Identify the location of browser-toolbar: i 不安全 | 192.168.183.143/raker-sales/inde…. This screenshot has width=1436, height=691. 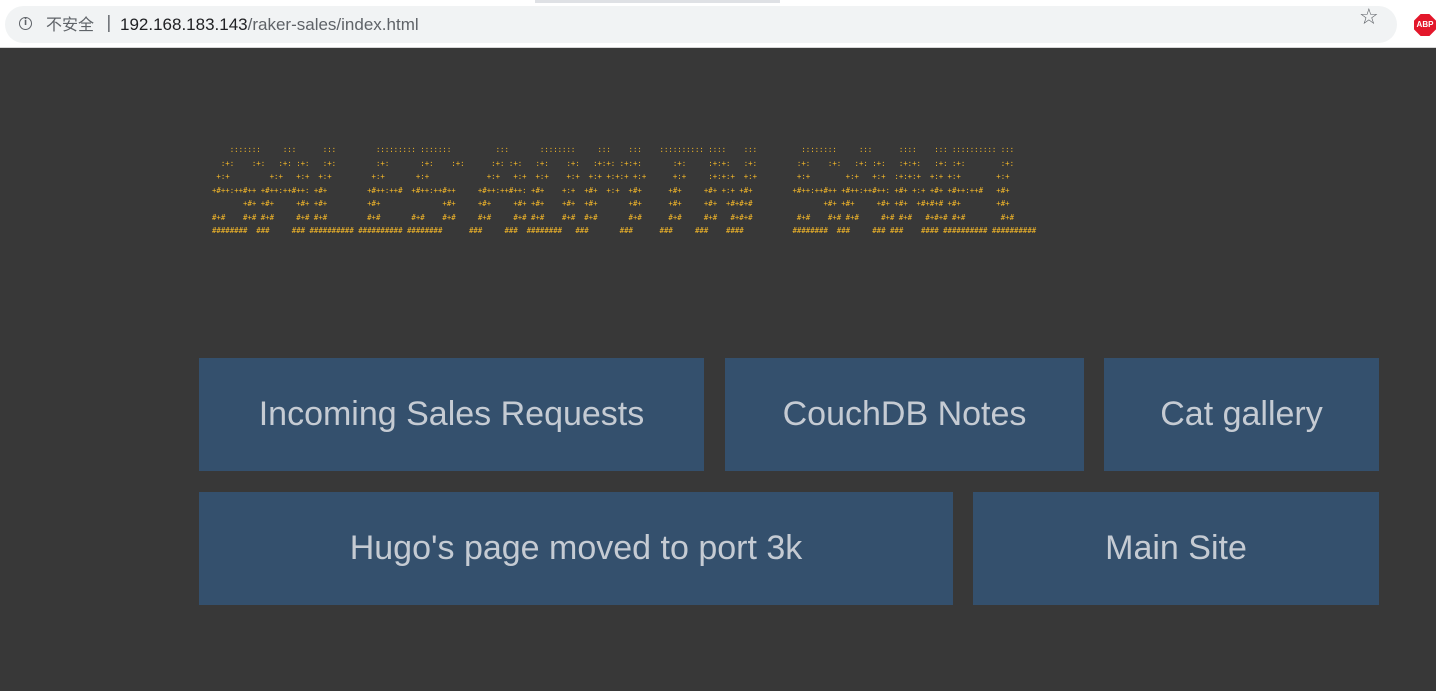
(718, 24).